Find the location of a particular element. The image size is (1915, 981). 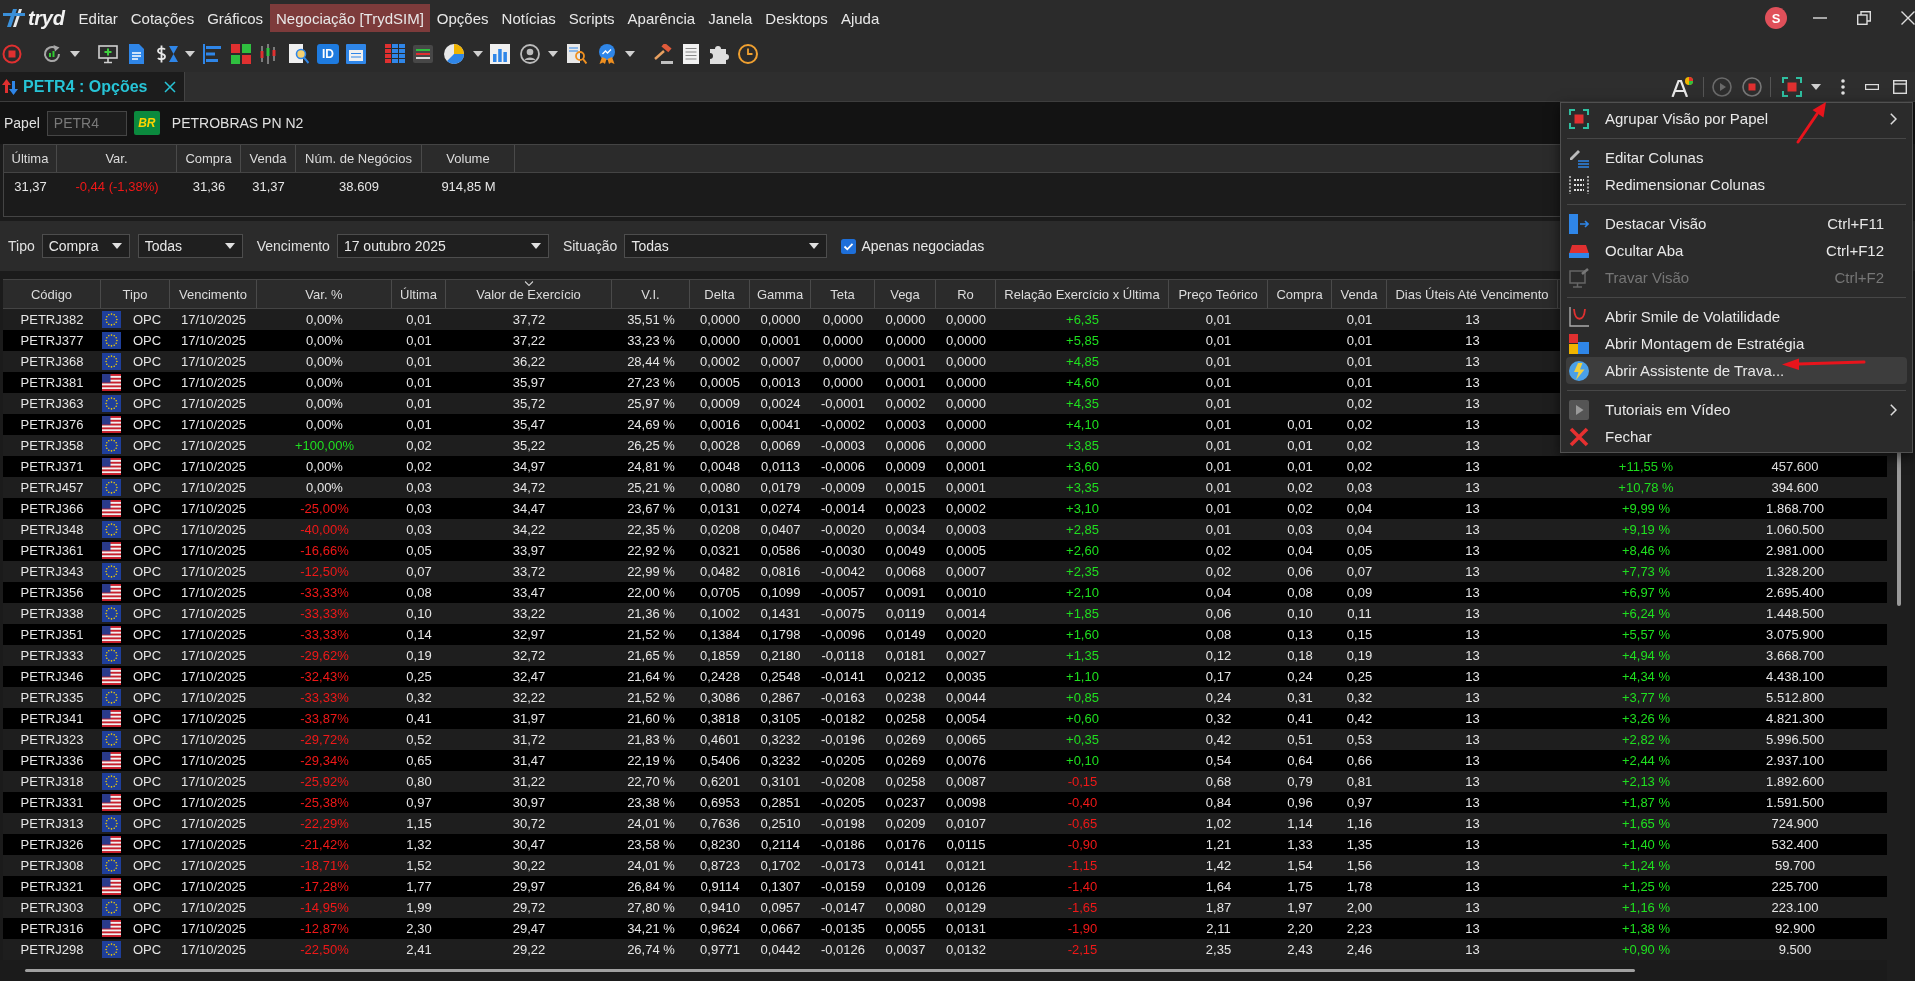

table-row: PETRJ321 OPC 17/10/2025 -17,28% 1,77 29,97 26,84 % 0,9114 0,1307 -0,0159 0,0109 0,0126 -1,40 1,64 1,75 1,78 13 +1,25 % 225.700 is located at coordinates (945, 886).